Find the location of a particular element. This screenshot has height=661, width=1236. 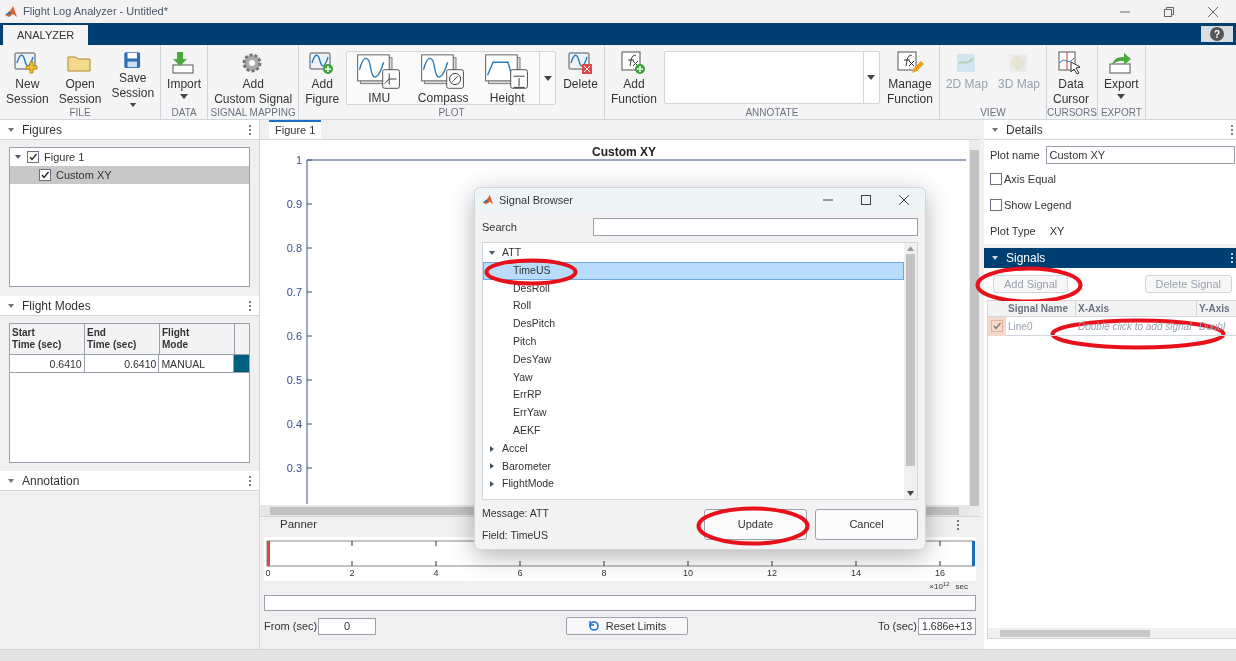

help-button: ? is located at coordinates (1217, 34).